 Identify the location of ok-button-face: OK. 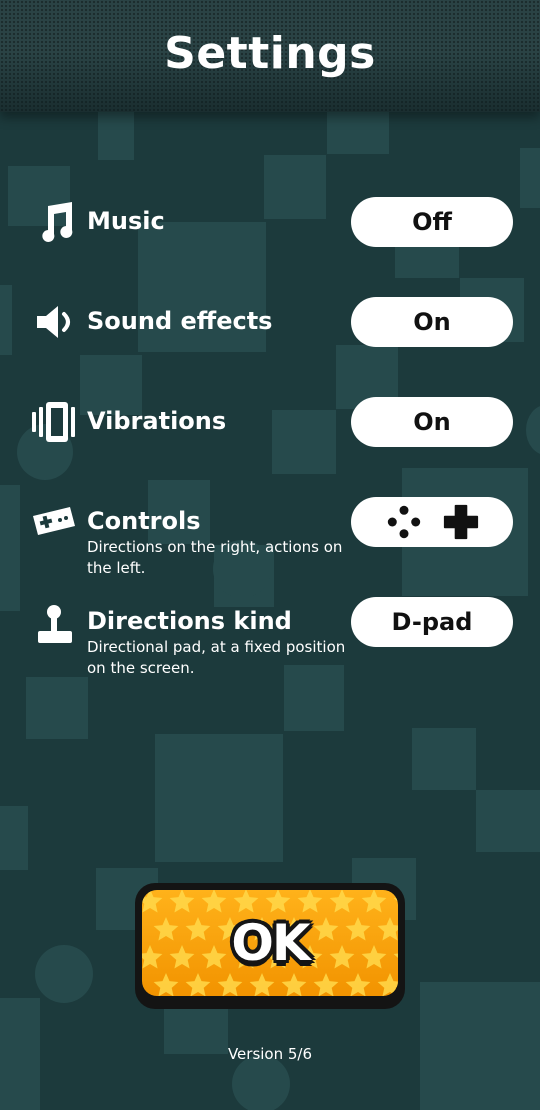
(270, 943).